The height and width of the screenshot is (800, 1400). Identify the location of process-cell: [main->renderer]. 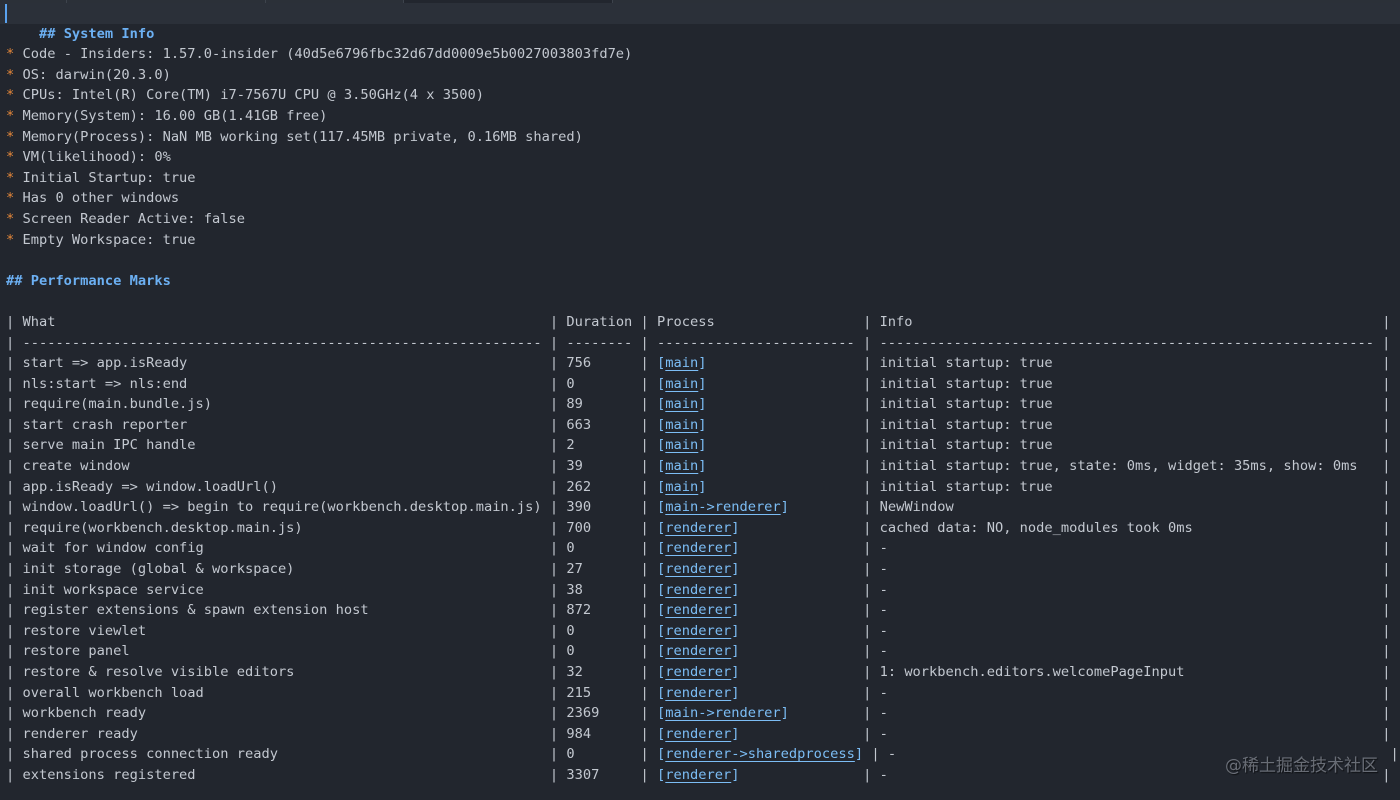
(756, 507).